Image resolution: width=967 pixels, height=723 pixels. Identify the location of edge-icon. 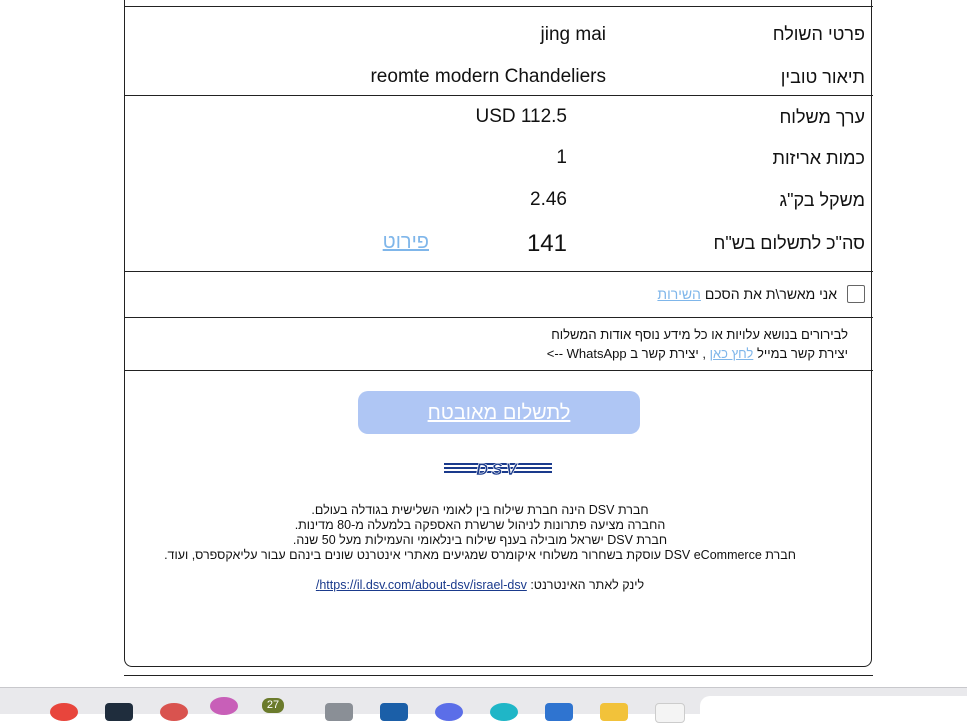
(504, 712).